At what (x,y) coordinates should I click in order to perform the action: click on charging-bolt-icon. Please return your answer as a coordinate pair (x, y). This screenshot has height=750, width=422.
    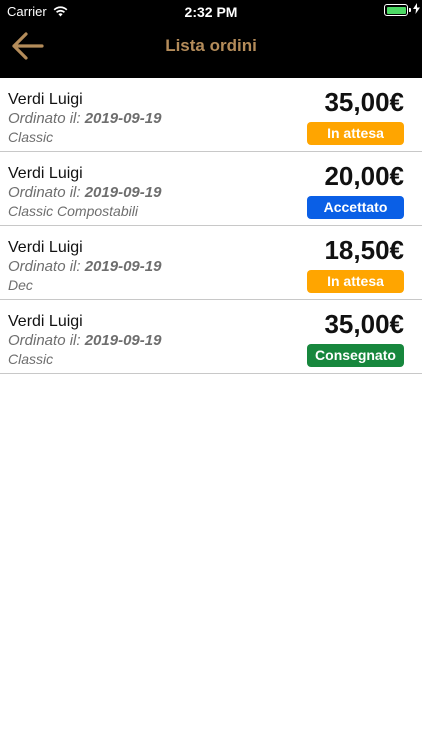
    Looking at the image, I should click on (416, 8).